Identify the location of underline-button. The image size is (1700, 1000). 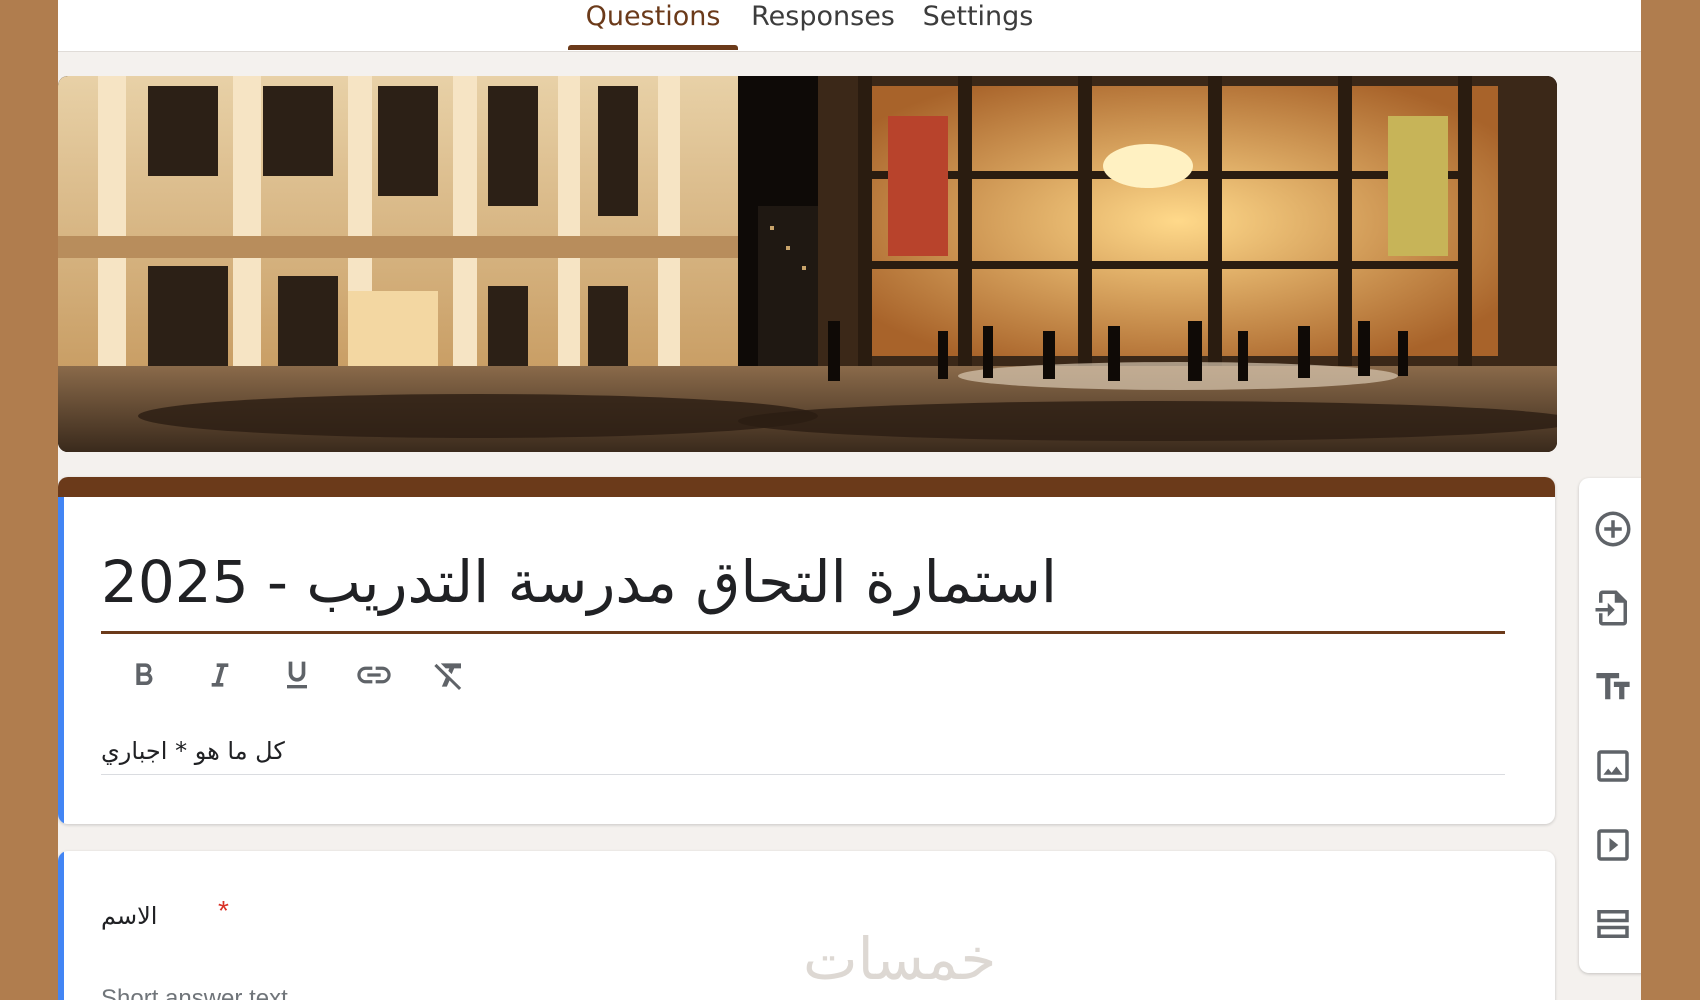
(297, 675).